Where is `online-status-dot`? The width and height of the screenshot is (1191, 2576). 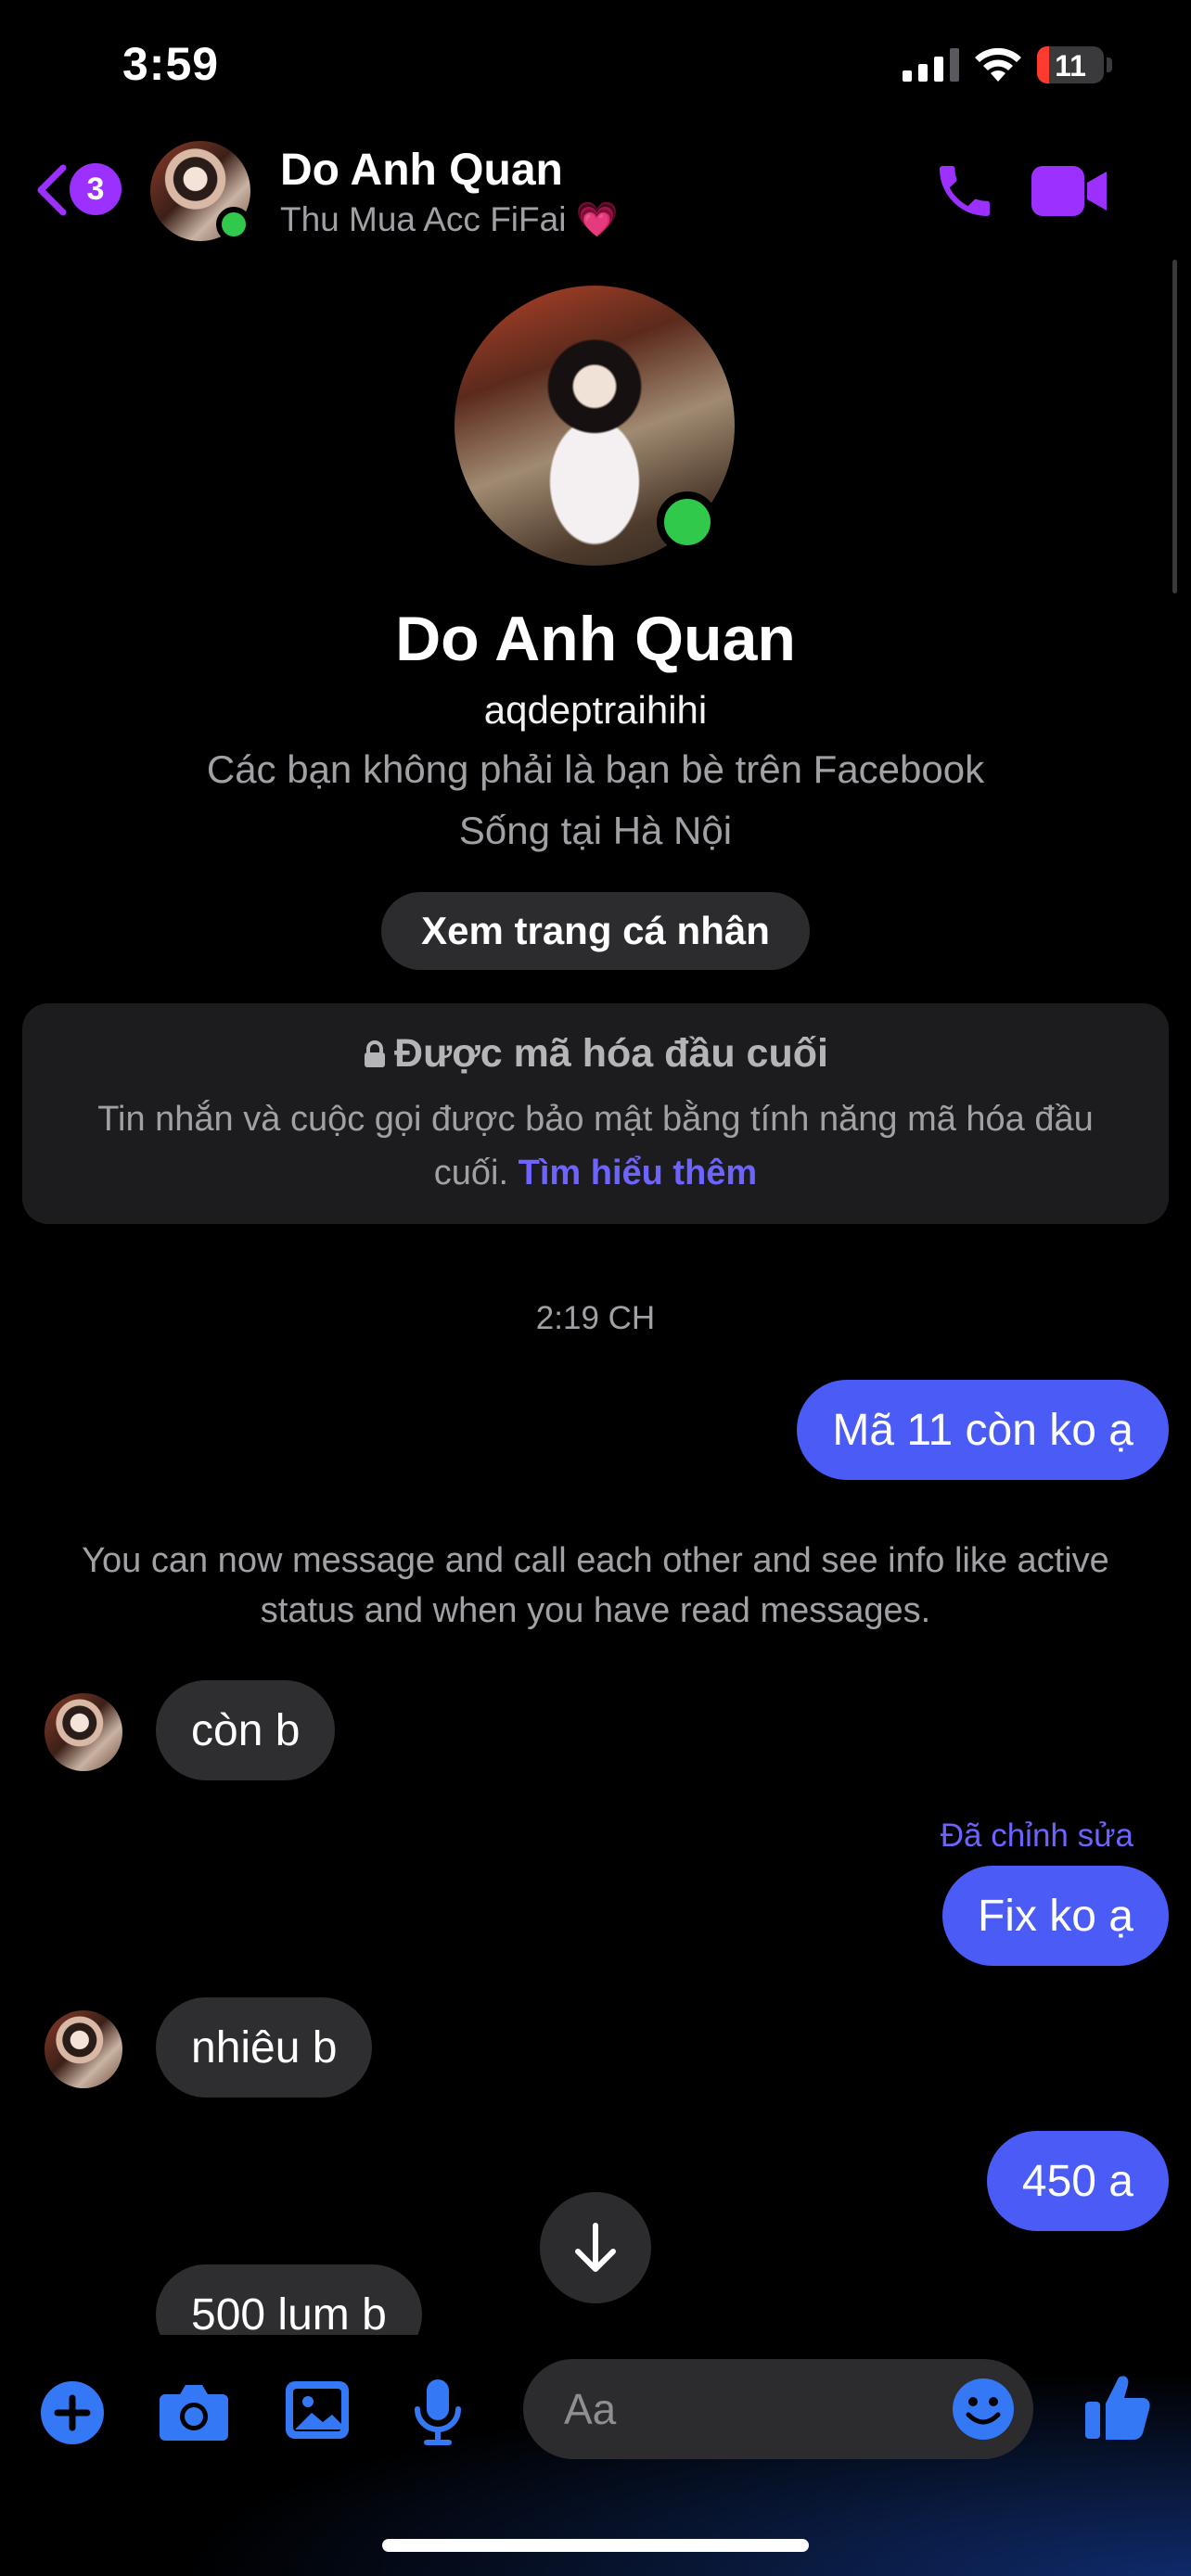 online-status-dot is located at coordinates (233, 224).